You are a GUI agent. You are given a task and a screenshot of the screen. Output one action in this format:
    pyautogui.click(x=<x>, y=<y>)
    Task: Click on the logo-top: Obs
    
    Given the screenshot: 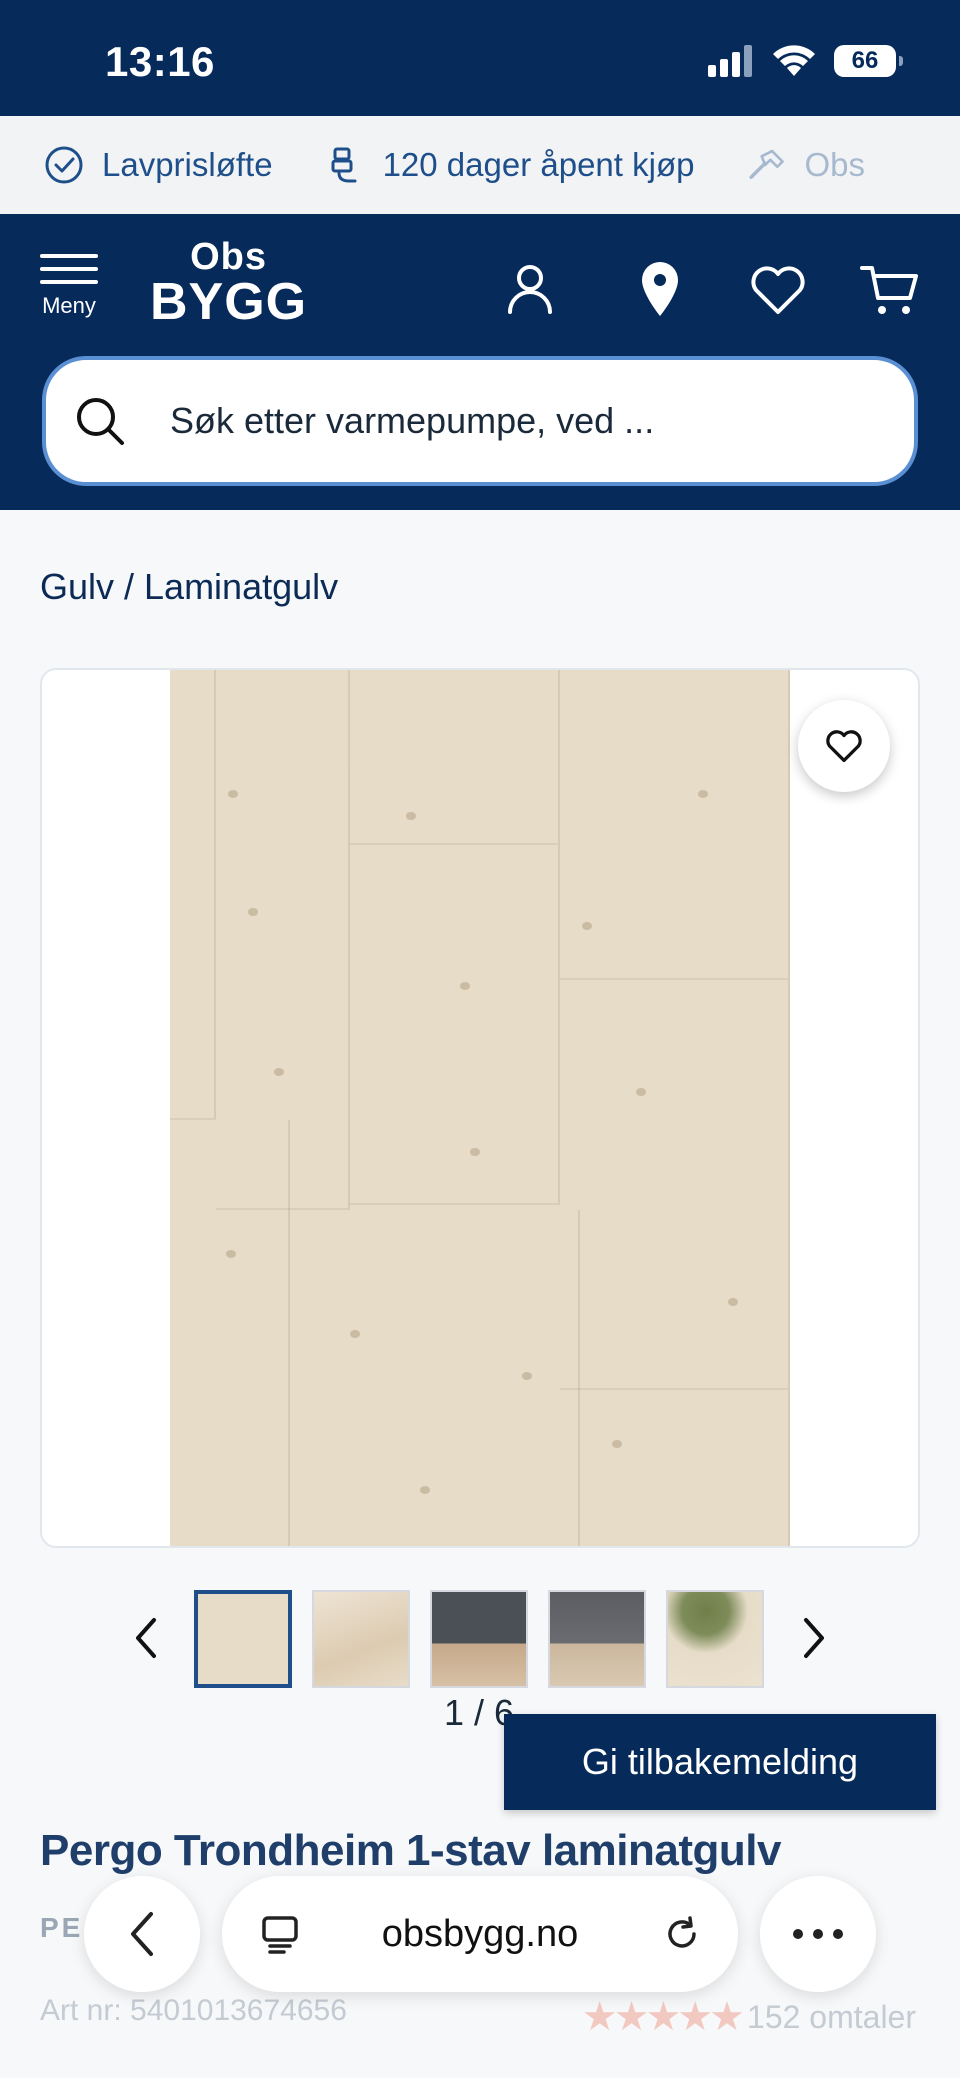 What is the action you would take?
    pyautogui.click(x=229, y=257)
    